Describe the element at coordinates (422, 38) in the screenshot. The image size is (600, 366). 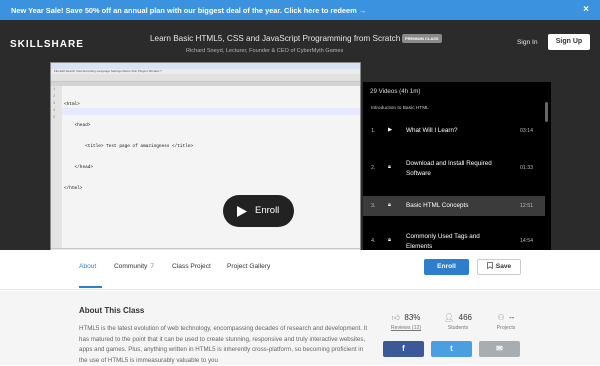
I see `premium-badge: PREMIUM CLASS` at that location.